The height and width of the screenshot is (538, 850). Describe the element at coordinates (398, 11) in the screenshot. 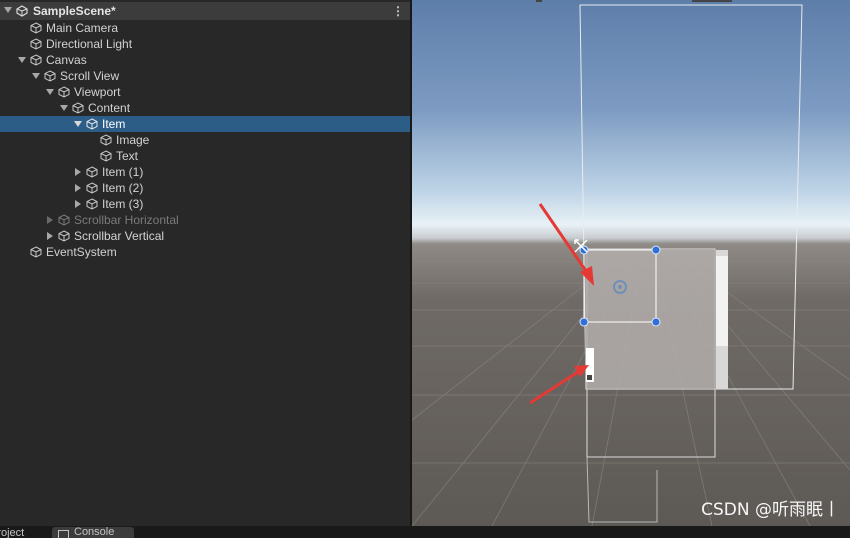

I see `more-options-icon: ⋮` at that location.